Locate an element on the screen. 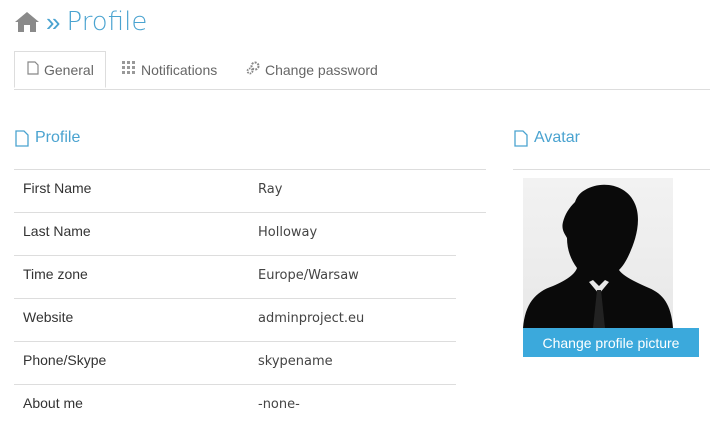  field-value: -none- is located at coordinates (279, 404).